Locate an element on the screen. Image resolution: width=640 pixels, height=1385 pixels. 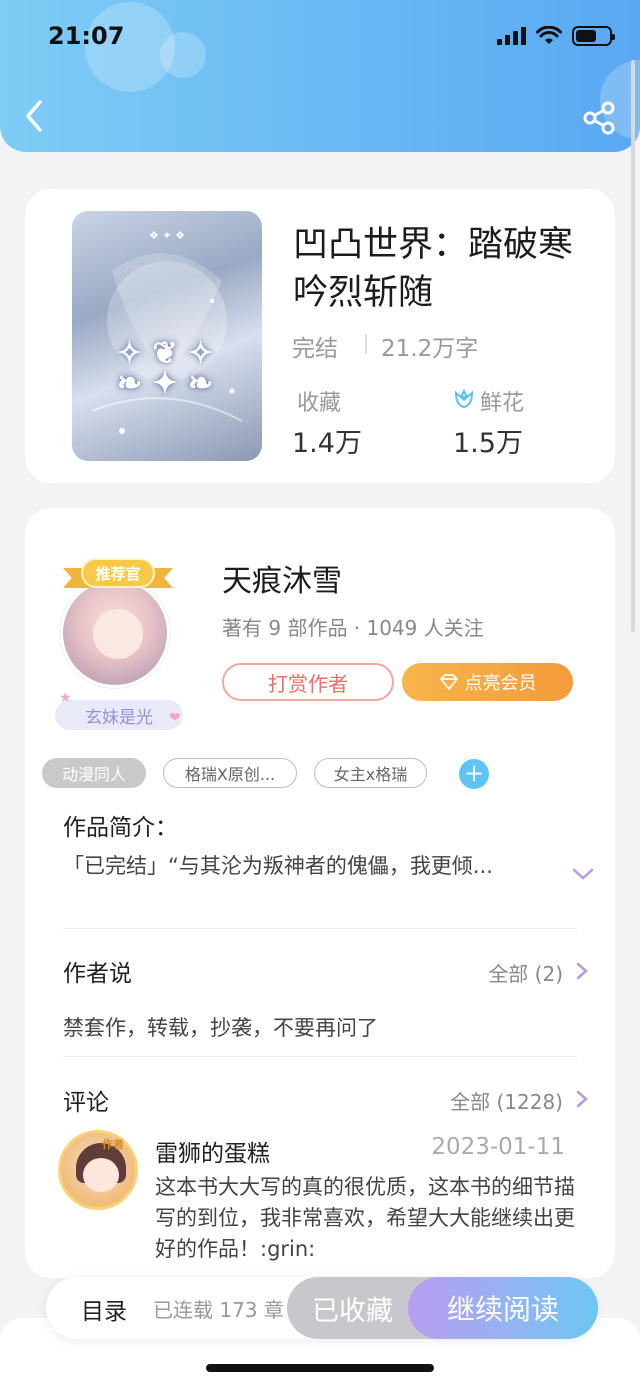
heart-icon: ❤ is located at coordinates (175, 718).